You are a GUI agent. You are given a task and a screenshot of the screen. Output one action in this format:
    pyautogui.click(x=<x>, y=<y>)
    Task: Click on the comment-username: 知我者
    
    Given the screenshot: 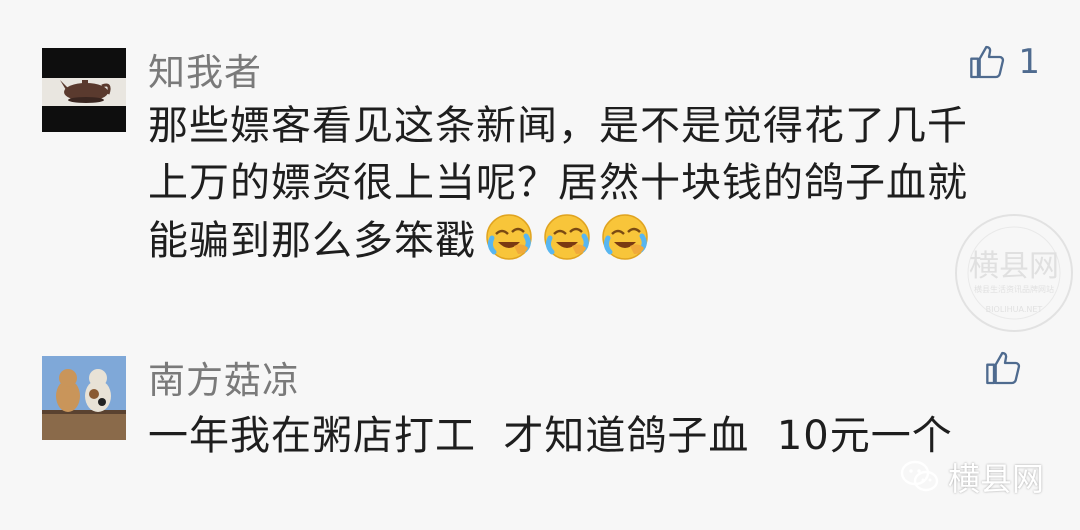 What is the action you would take?
    pyautogui.click(x=205, y=69)
    